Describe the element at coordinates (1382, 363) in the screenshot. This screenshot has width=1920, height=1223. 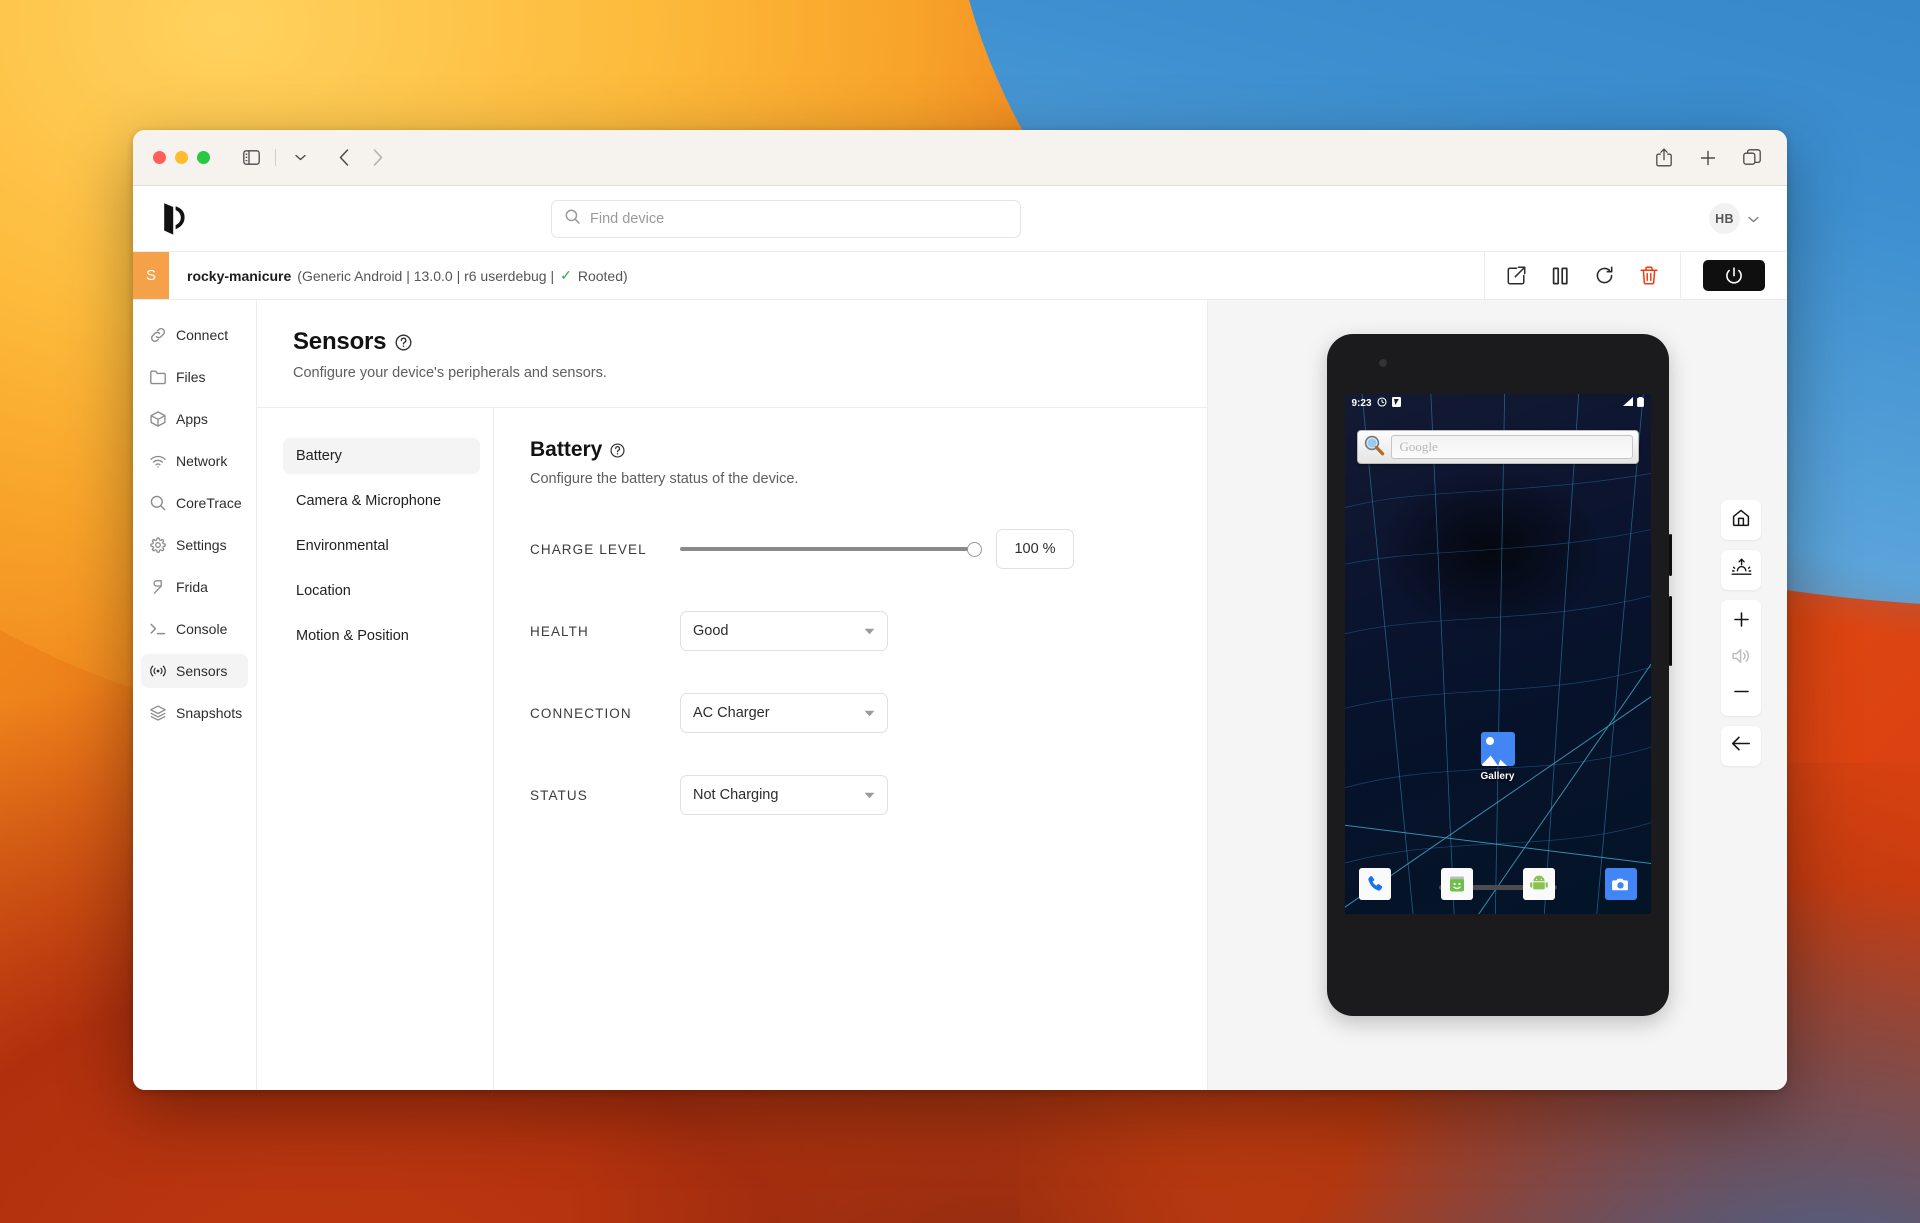
I see `front-camera` at that location.